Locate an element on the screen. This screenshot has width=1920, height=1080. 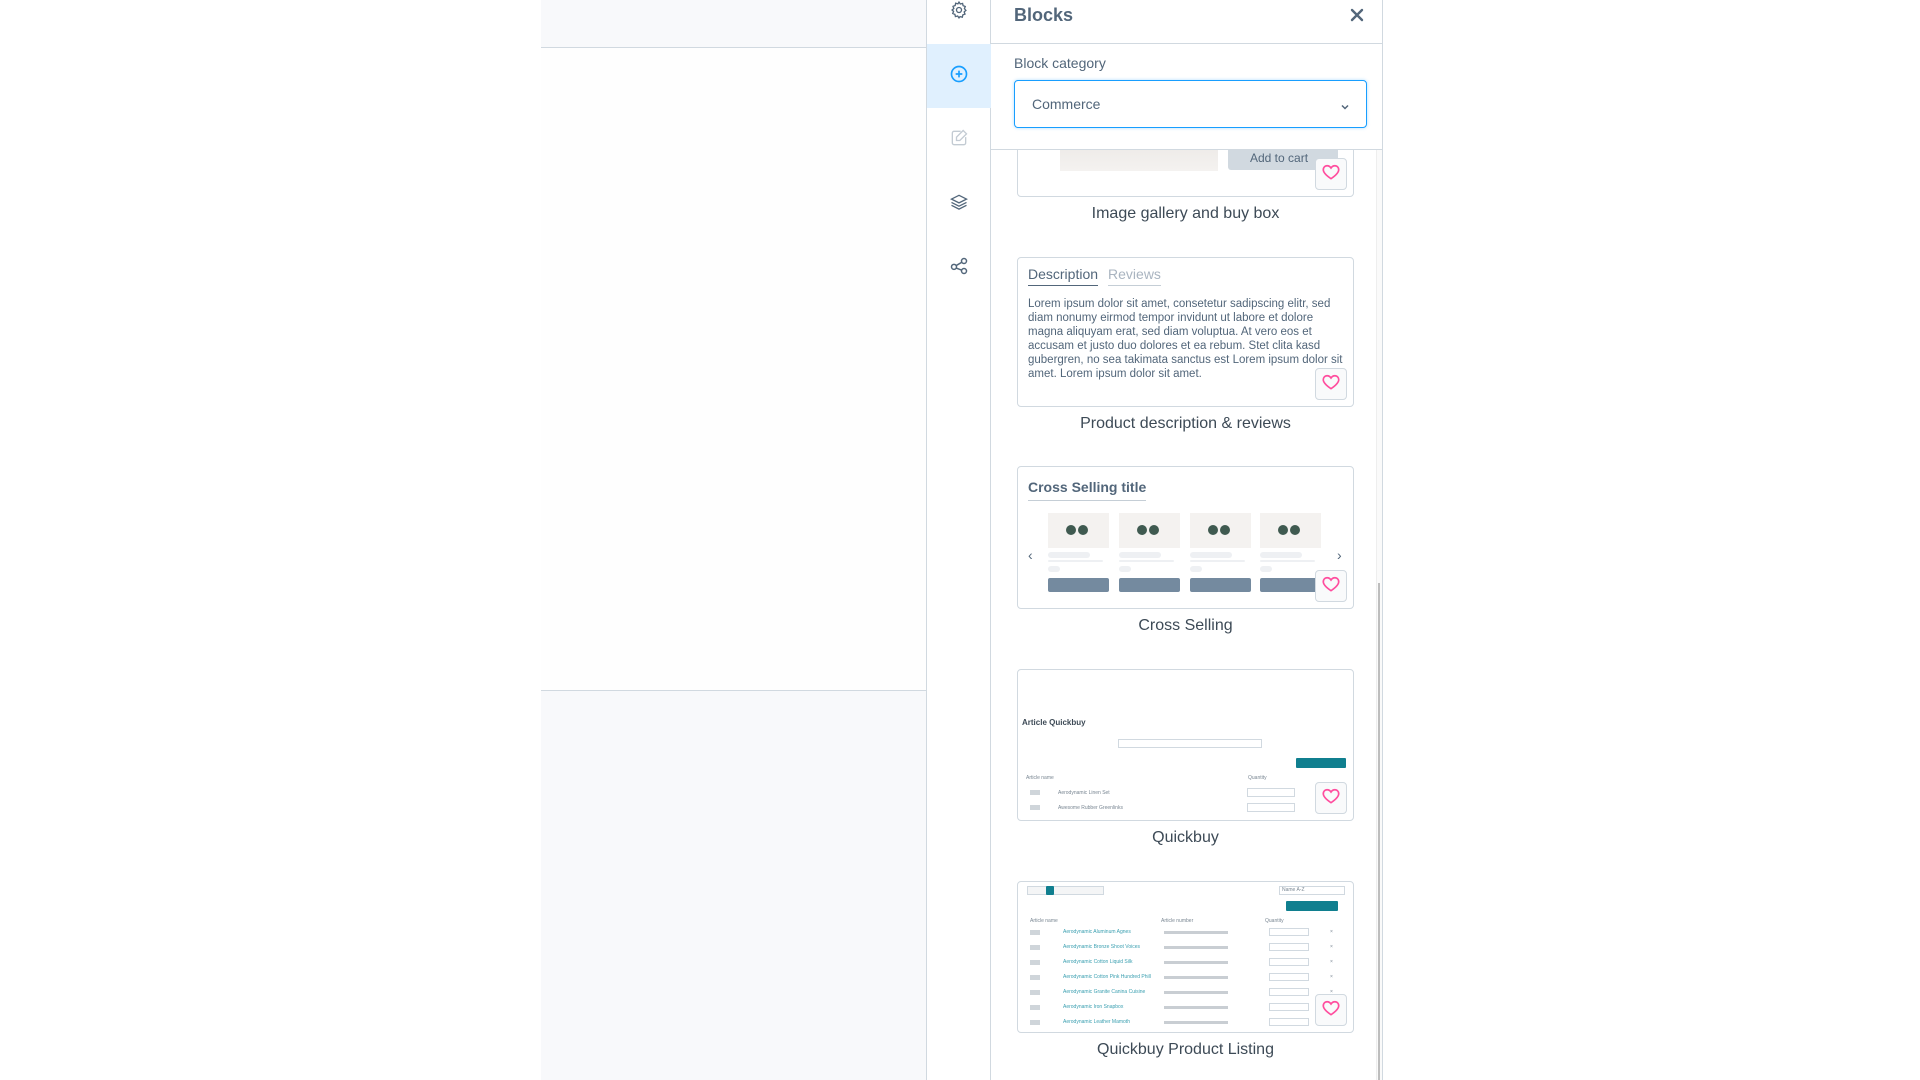
share-icon is located at coordinates (959, 268).